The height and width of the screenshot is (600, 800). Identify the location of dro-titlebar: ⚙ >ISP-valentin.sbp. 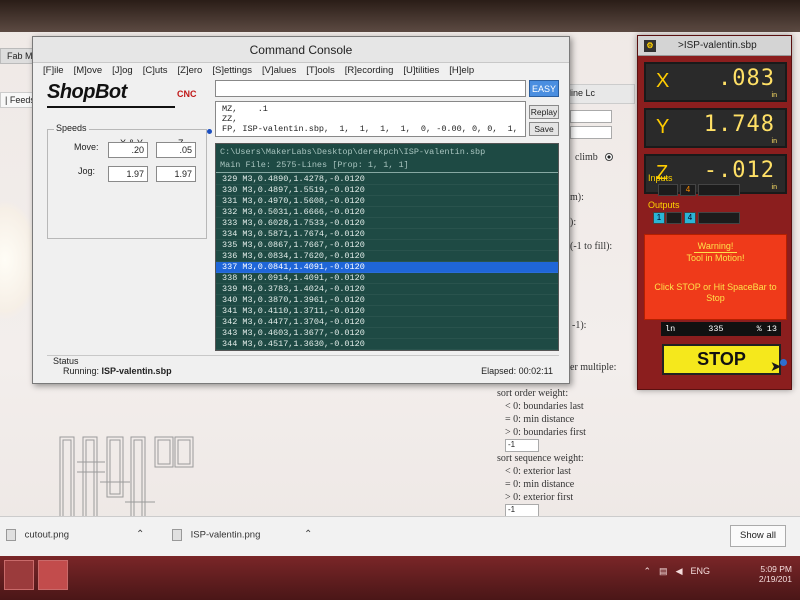
(714, 46).